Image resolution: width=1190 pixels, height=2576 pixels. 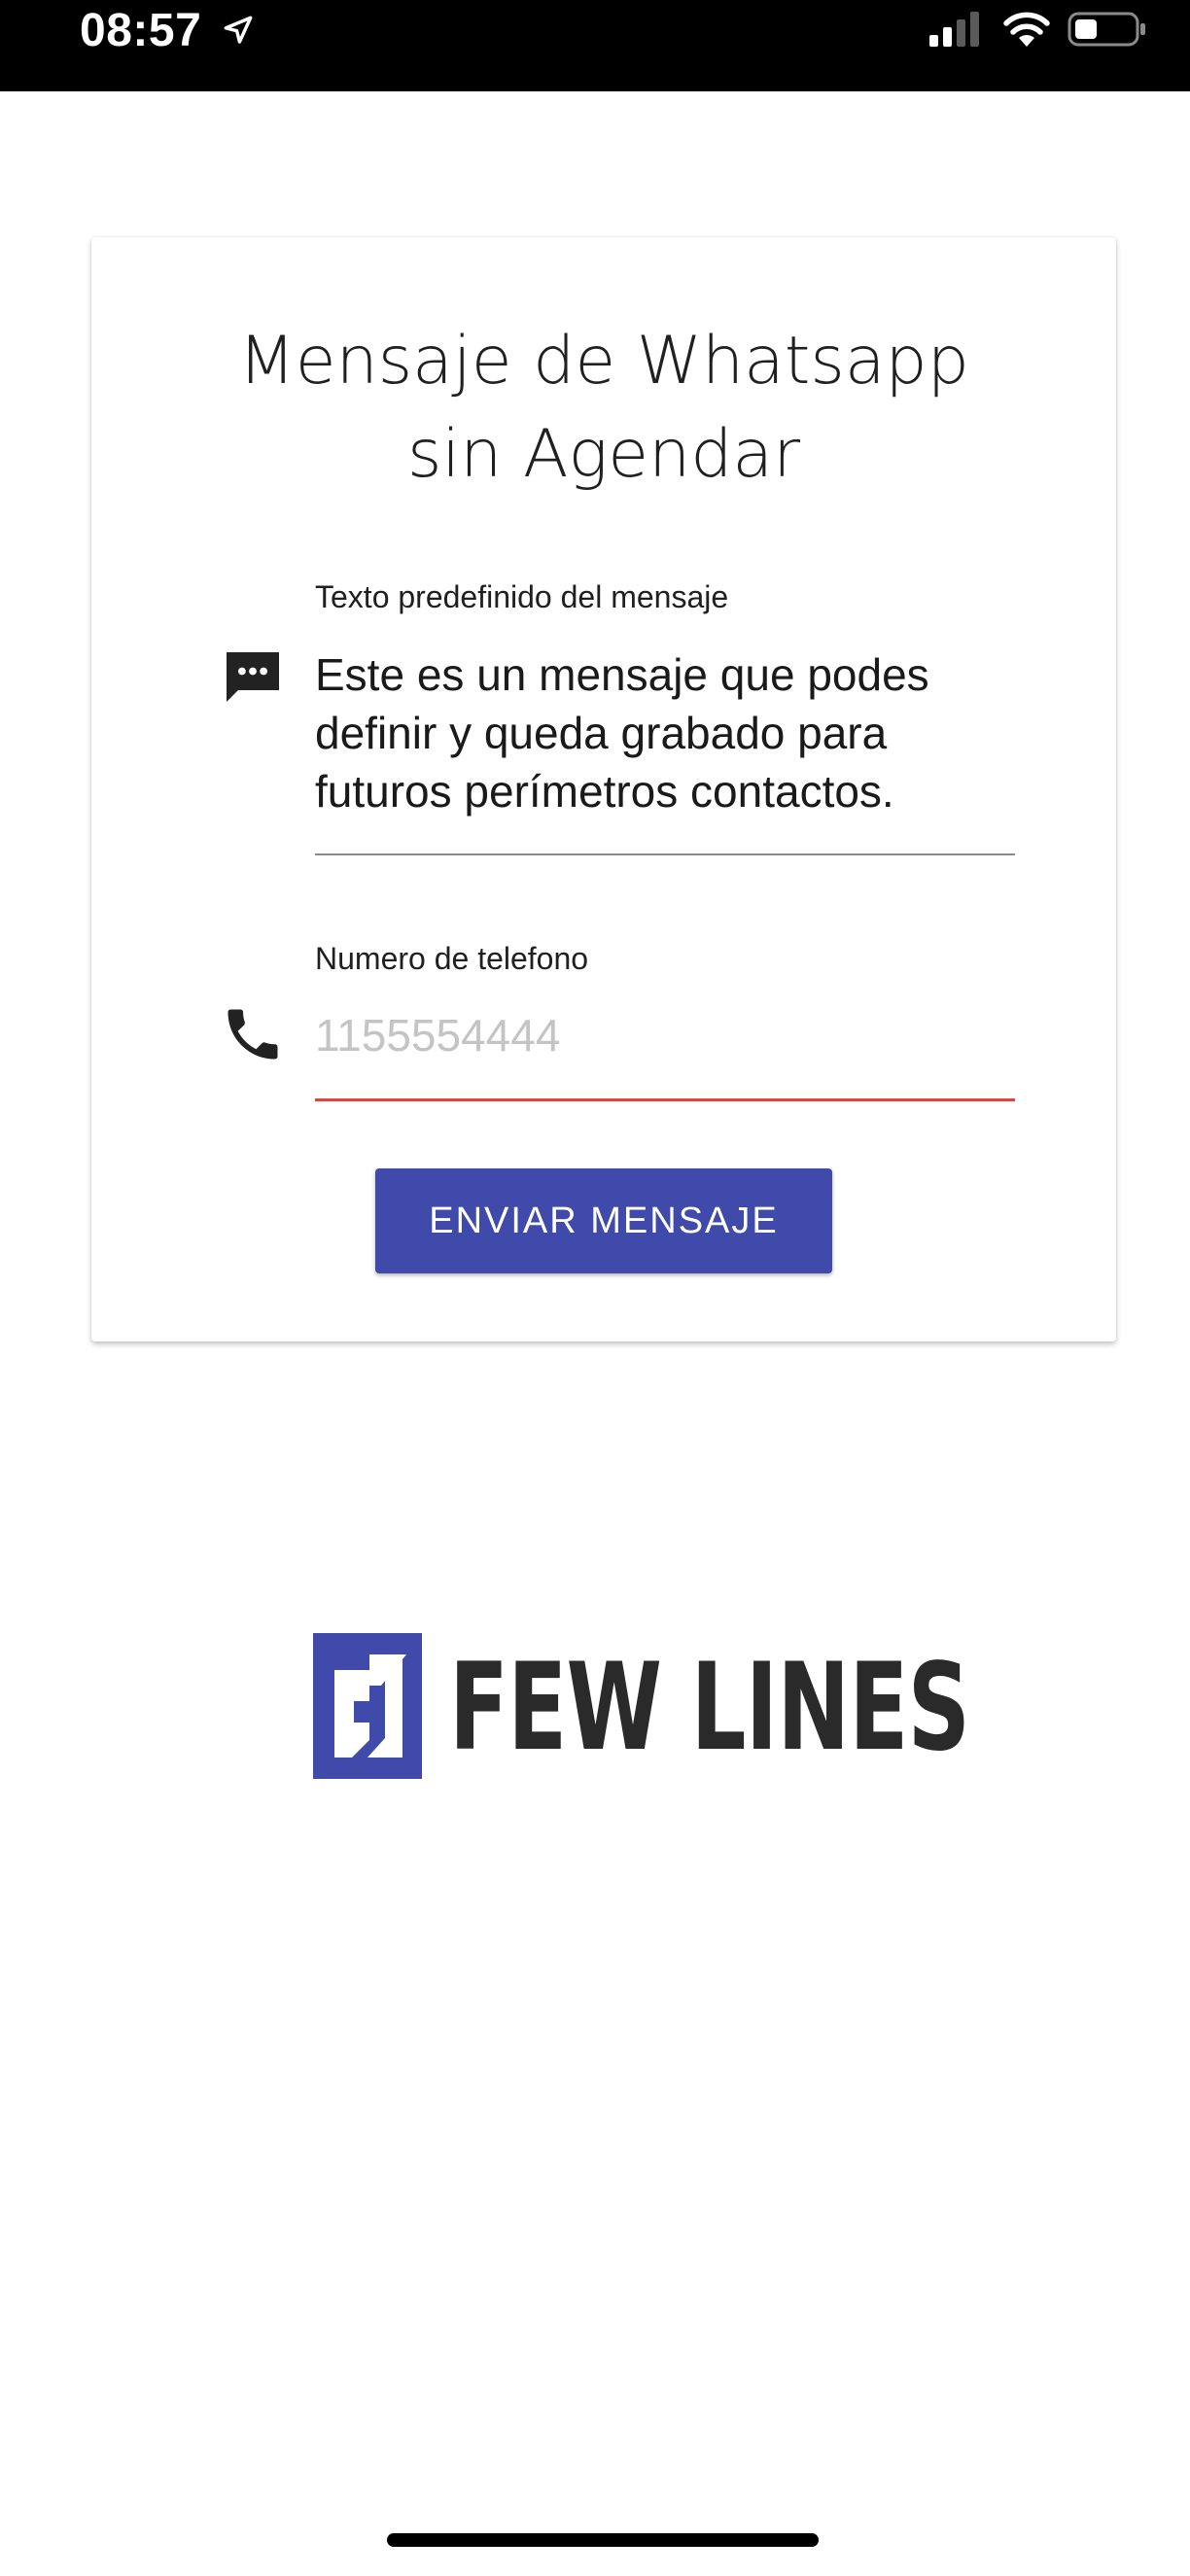 I want to click on phone-field-label: Numero de telefono, so click(x=452, y=958).